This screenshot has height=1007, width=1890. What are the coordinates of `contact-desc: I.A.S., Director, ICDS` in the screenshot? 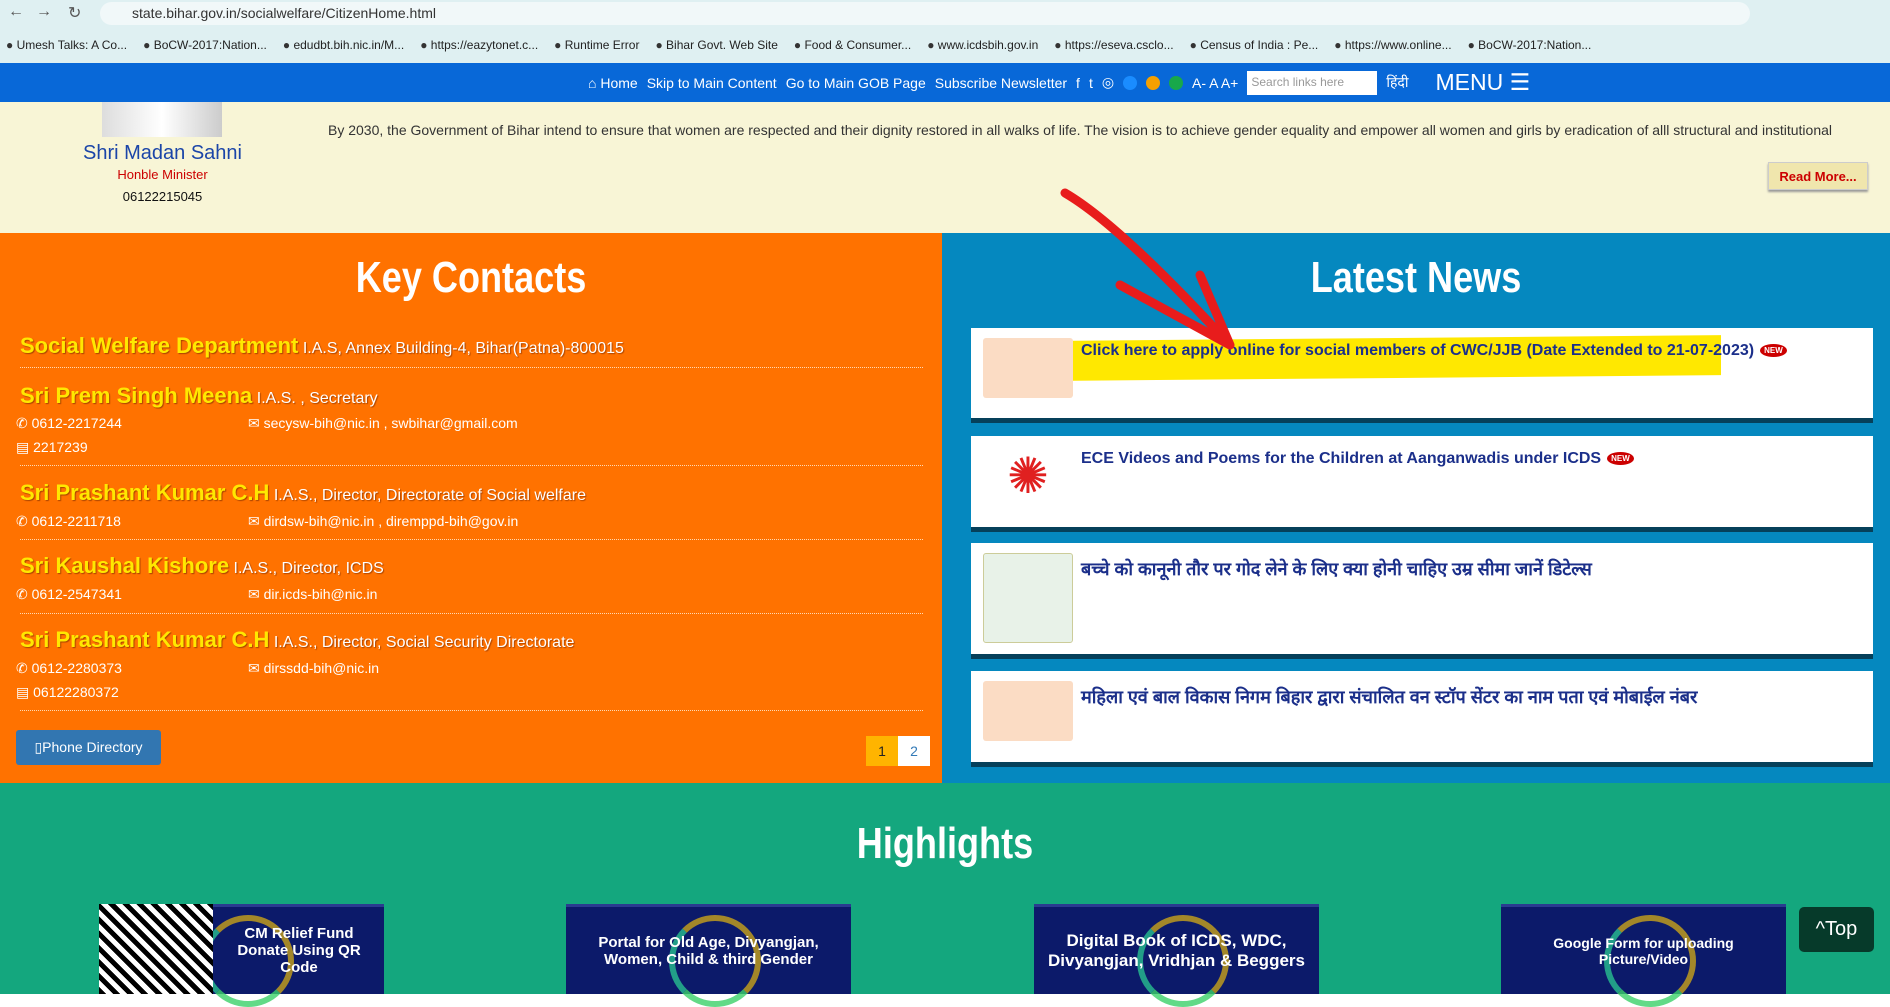 It's located at (308, 568).